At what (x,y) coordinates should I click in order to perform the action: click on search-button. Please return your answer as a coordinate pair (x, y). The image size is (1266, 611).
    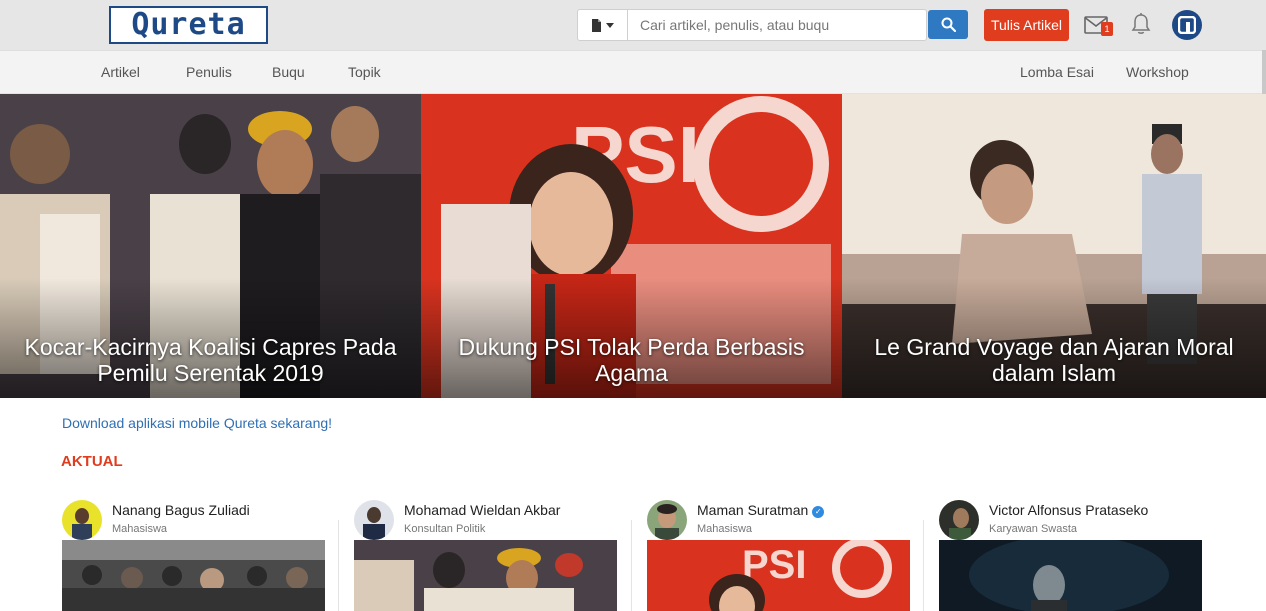
    Looking at the image, I should click on (948, 24).